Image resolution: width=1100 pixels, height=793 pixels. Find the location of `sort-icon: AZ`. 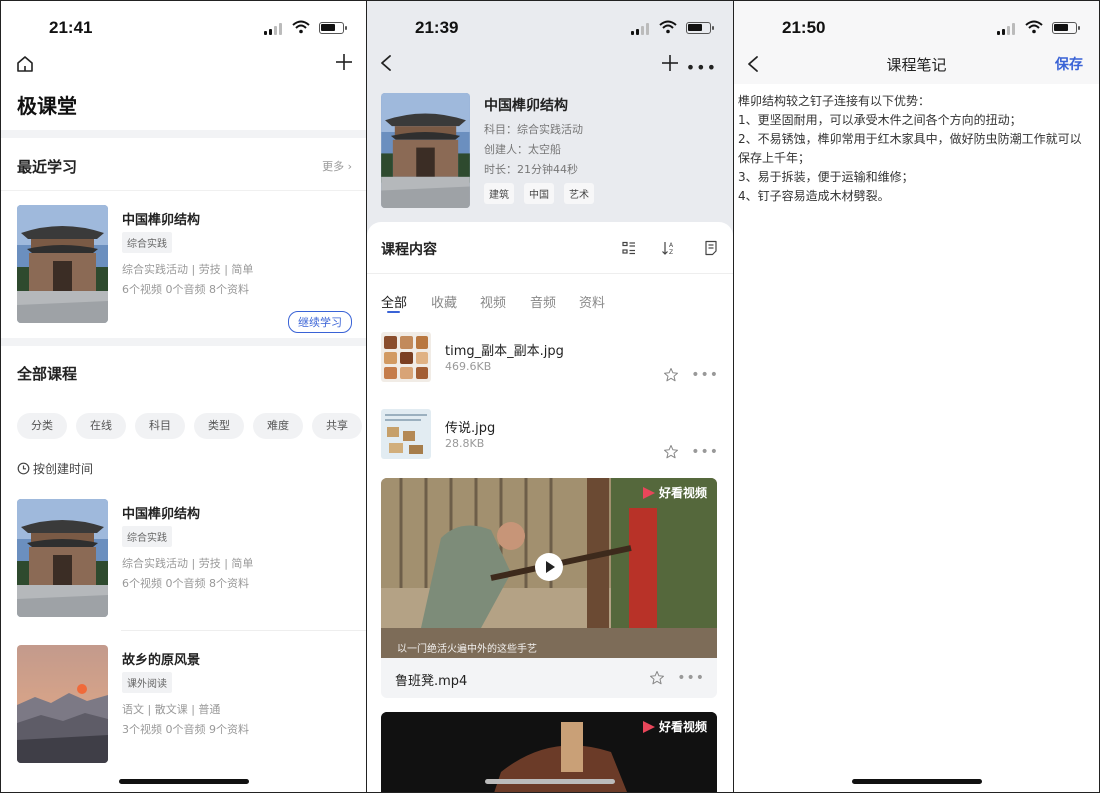

sort-icon: AZ is located at coordinates (669, 248).